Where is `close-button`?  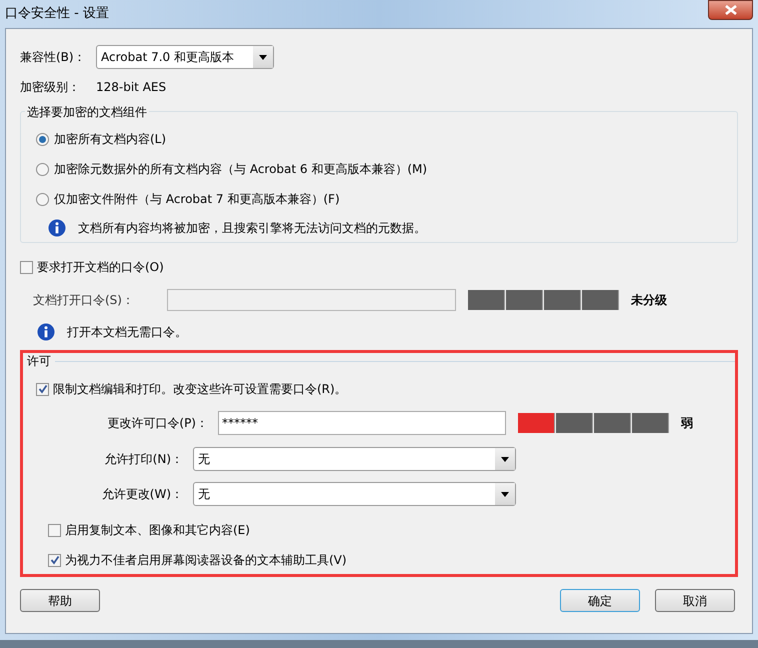 close-button is located at coordinates (730, 10).